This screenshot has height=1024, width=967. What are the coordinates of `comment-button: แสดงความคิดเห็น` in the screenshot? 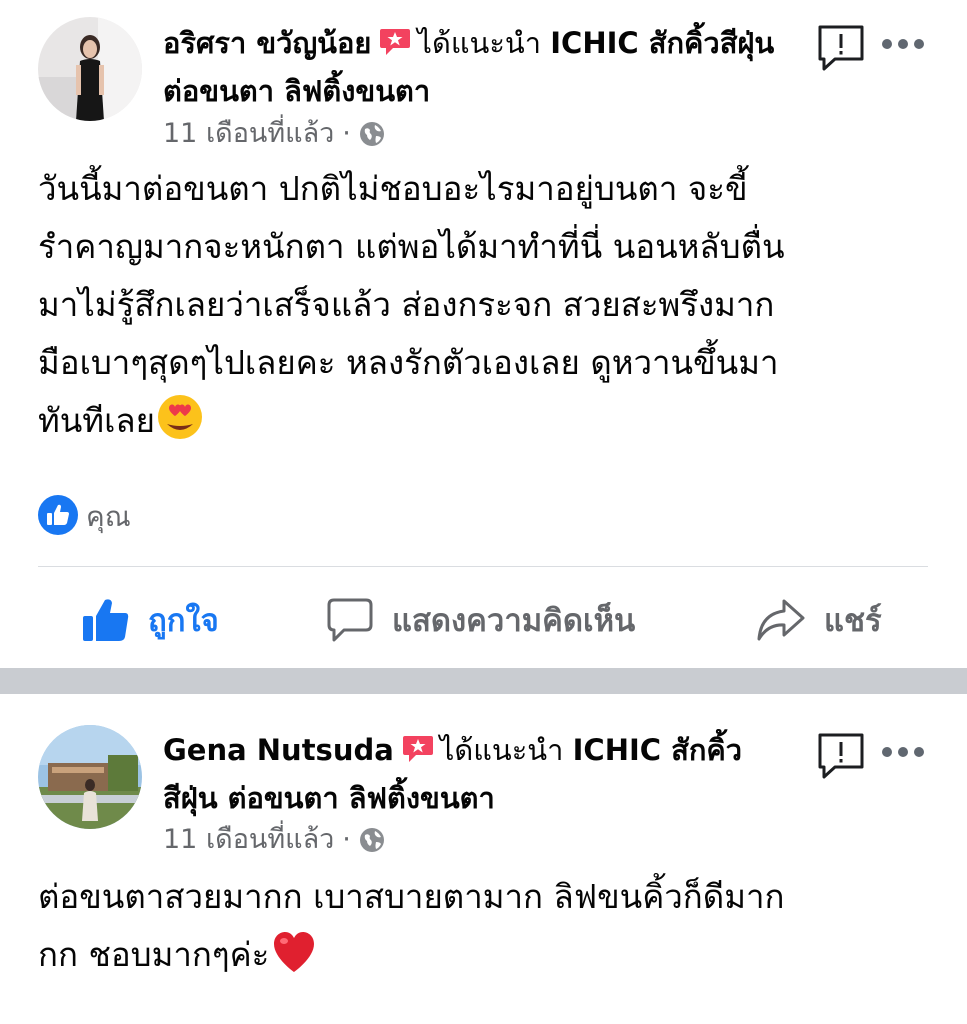 It's located at (480, 620).